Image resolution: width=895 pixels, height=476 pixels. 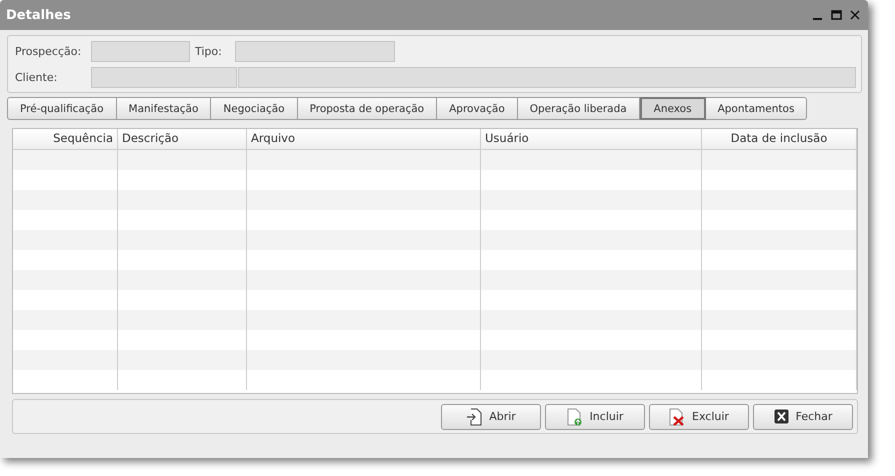 What do you see at coordinates (491, 417) in the screenshot?
I see `action-button: Abrir` at bounding box center [491, 417].